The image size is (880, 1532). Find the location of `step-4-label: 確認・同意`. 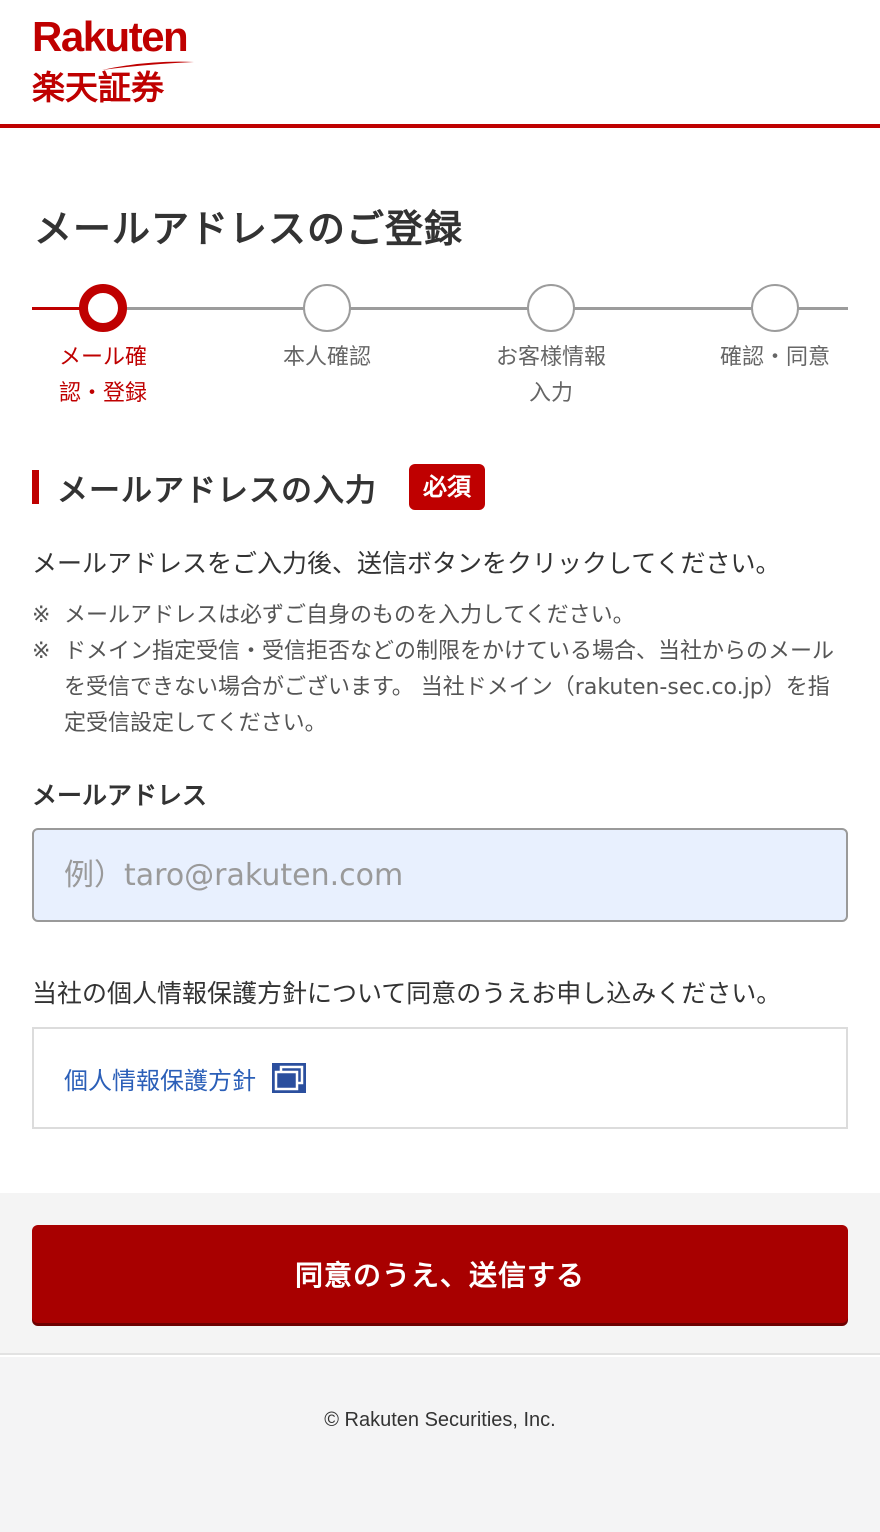

step-4-label: 確認・同意 is located at coordinates (775, 358).